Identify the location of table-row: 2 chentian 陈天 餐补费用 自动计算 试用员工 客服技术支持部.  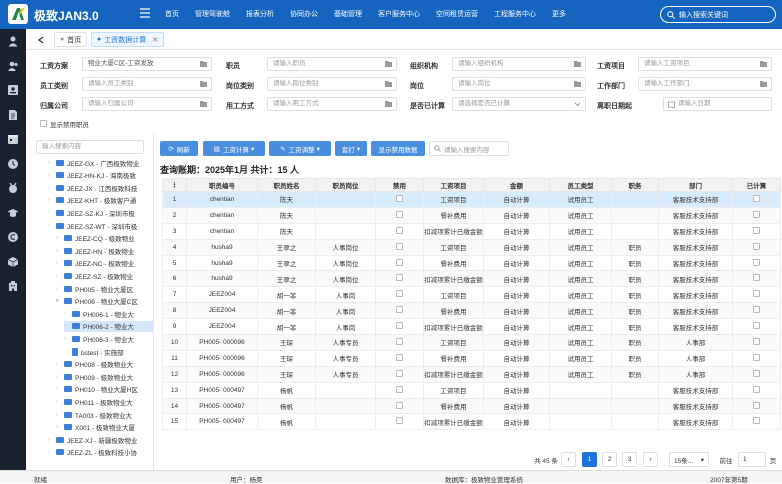
(471, 215).